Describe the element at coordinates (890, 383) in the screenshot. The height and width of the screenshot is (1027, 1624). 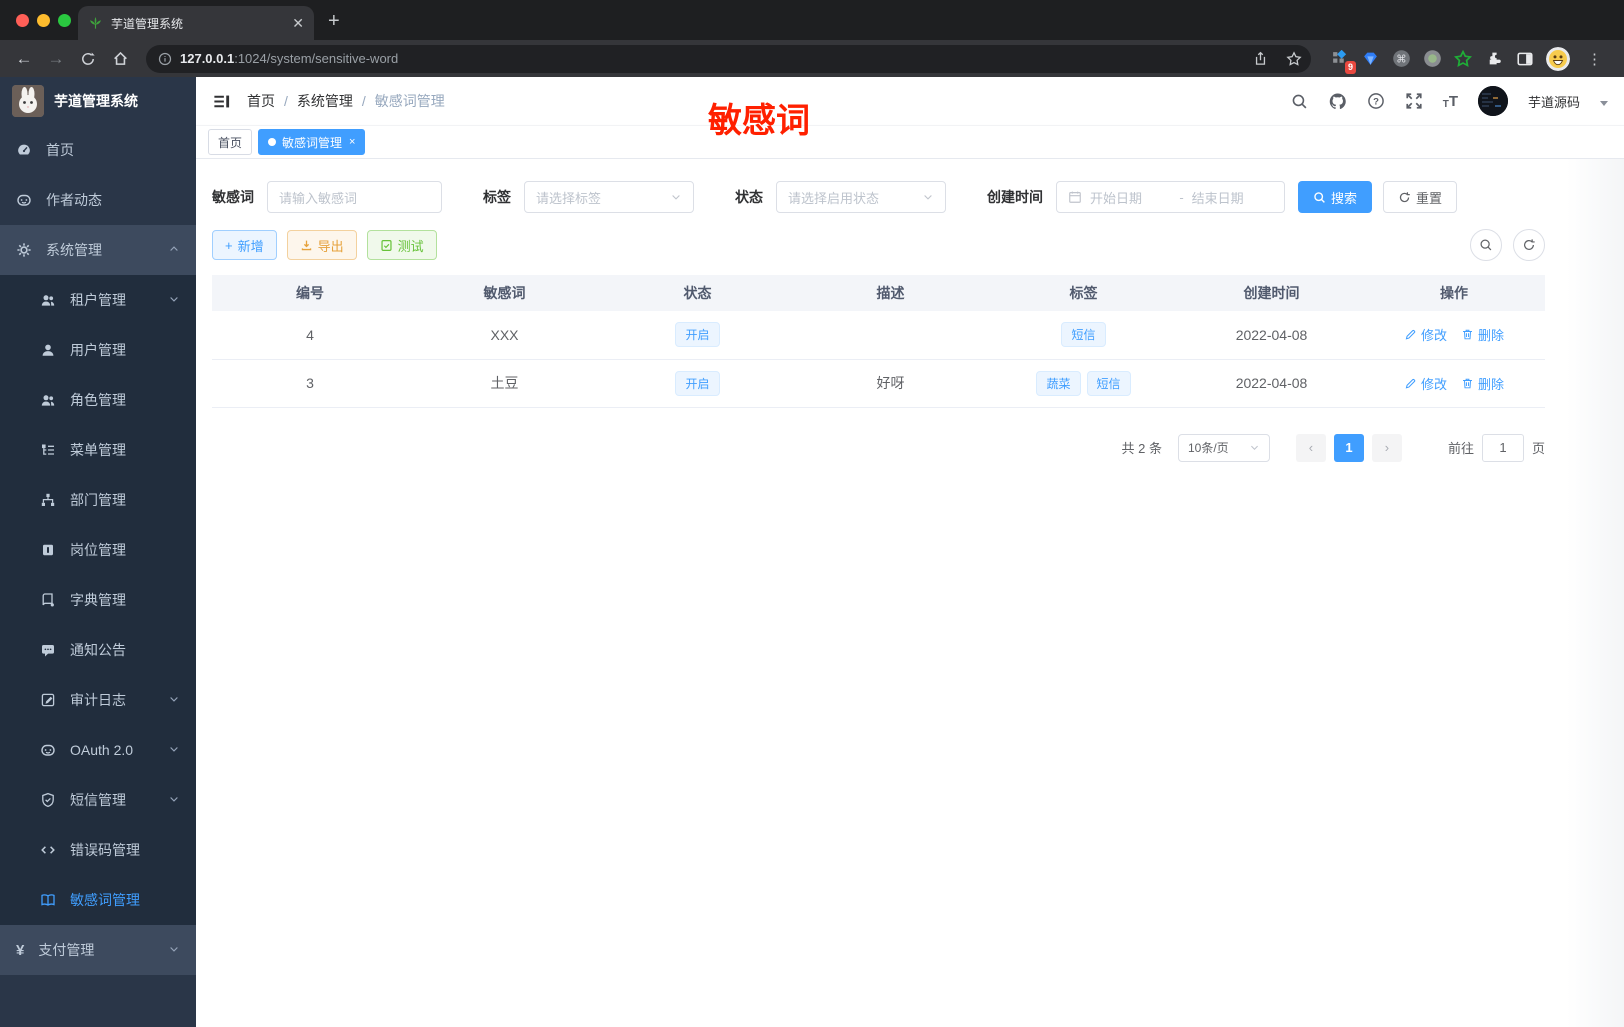
I see `cell-desc: 好呀` at that location.